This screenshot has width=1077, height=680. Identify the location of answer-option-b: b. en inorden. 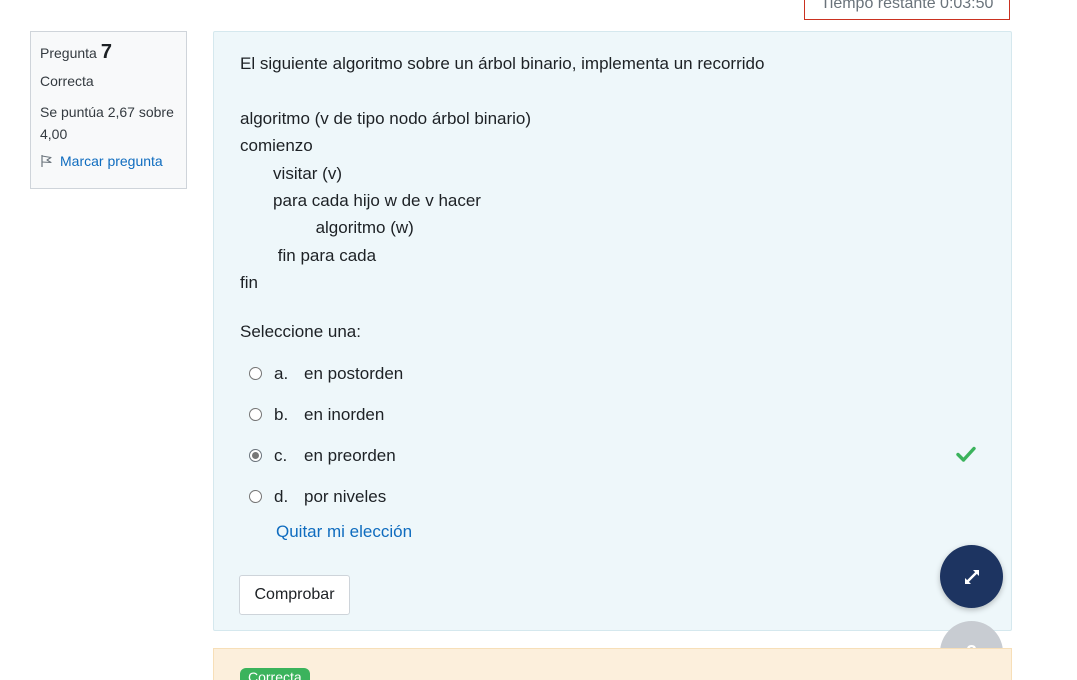
(619, 414).